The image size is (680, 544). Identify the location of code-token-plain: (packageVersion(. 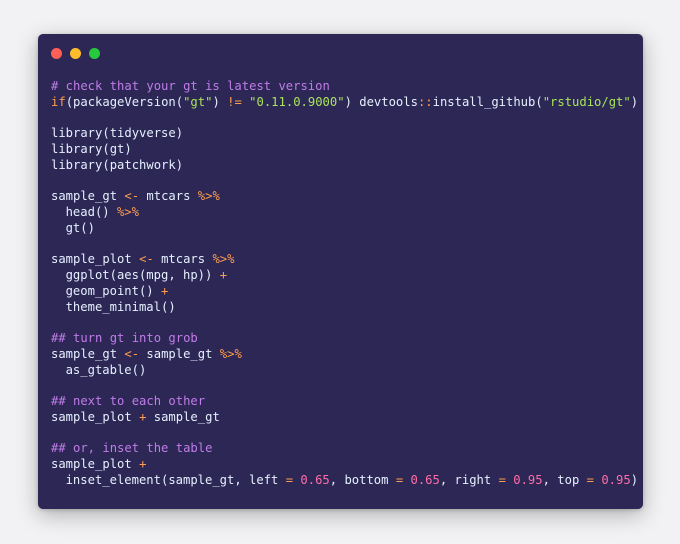
(124, 101).